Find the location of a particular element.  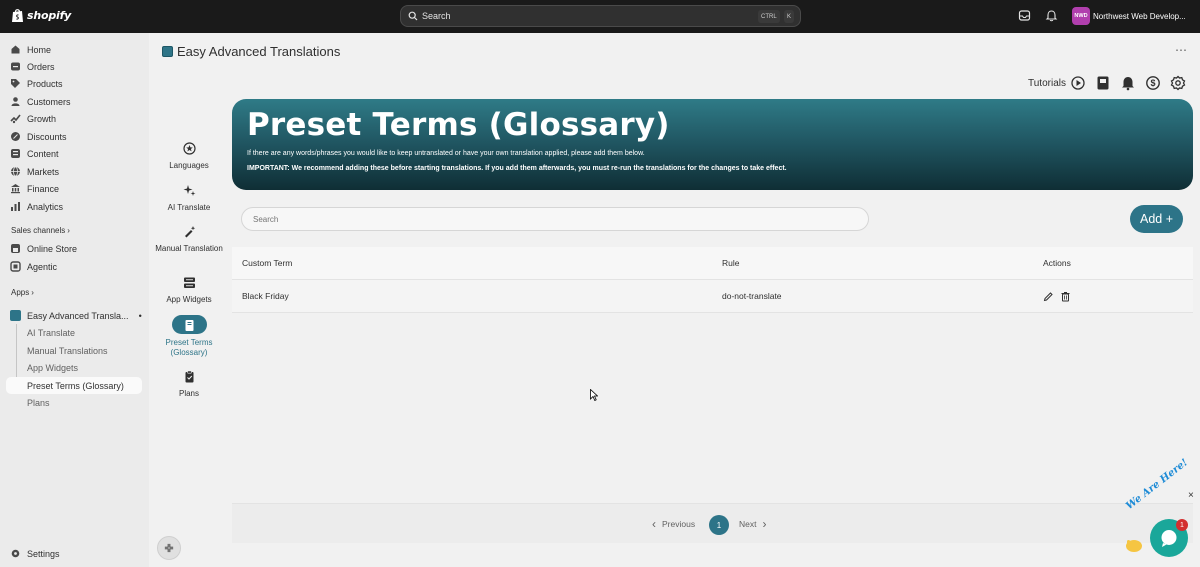

nav-app-easy-advanced-translations: Easy Advanced Transla... • is located at coordinates (76, 315).